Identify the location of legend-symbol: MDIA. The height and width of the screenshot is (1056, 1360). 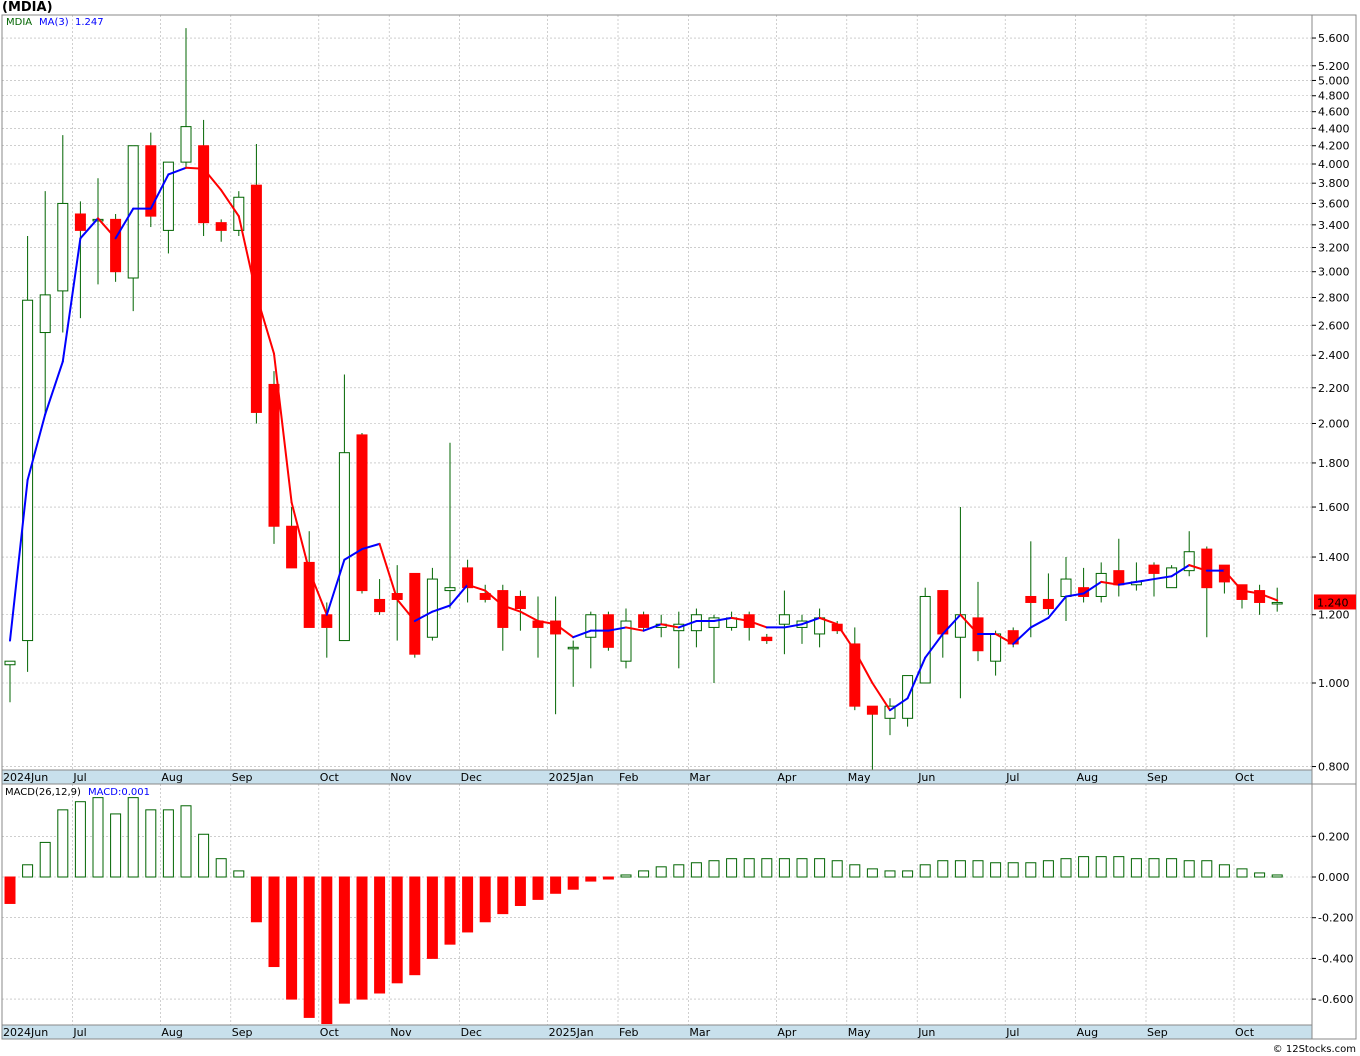
(19, 22).